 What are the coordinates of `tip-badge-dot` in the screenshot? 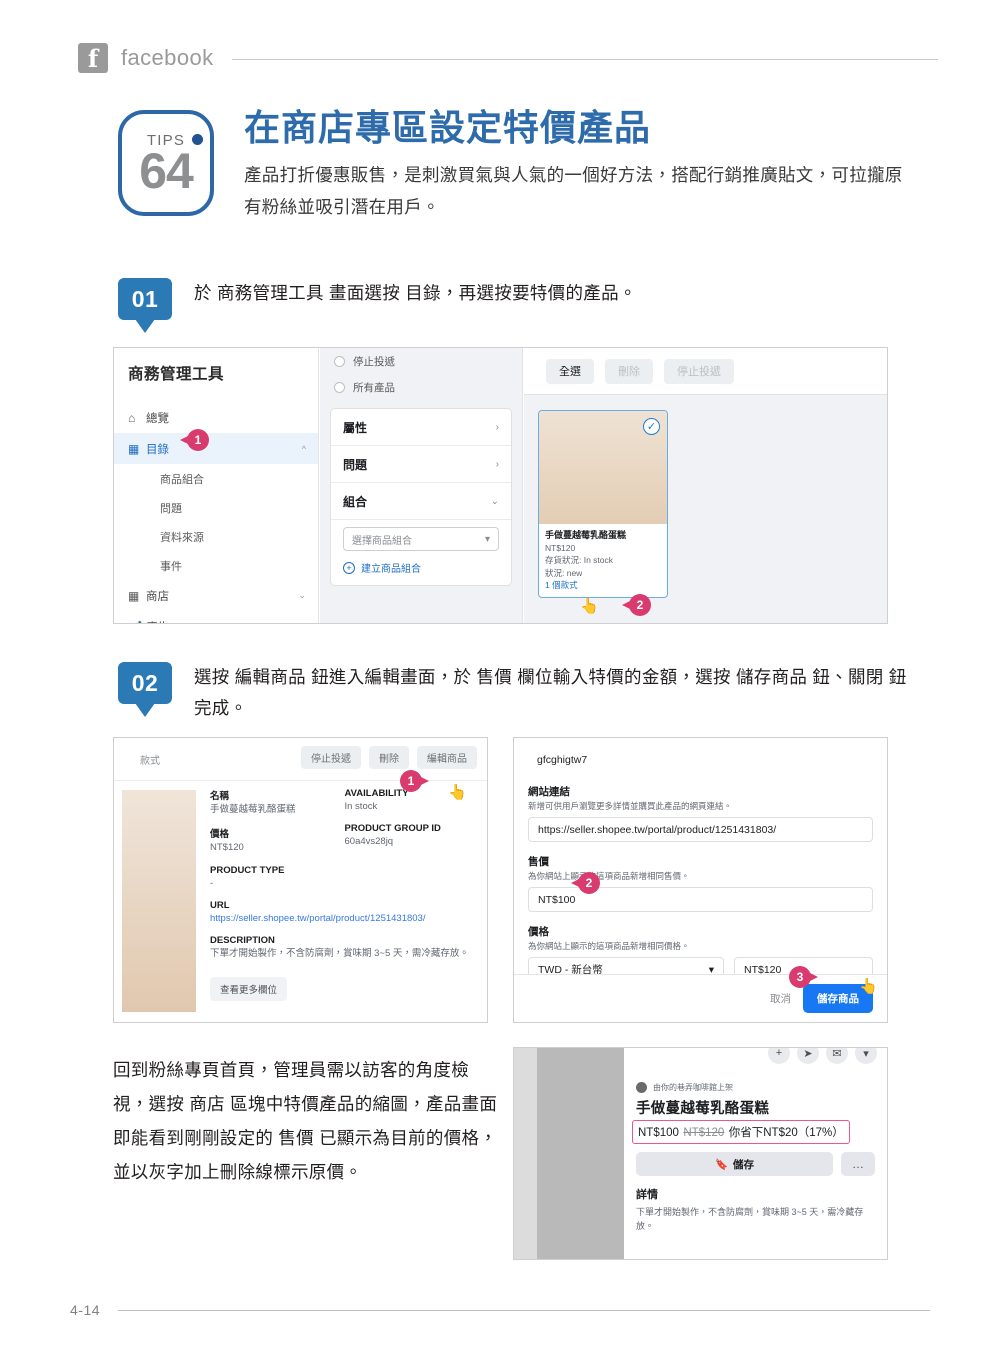 It's located at (197, 139).